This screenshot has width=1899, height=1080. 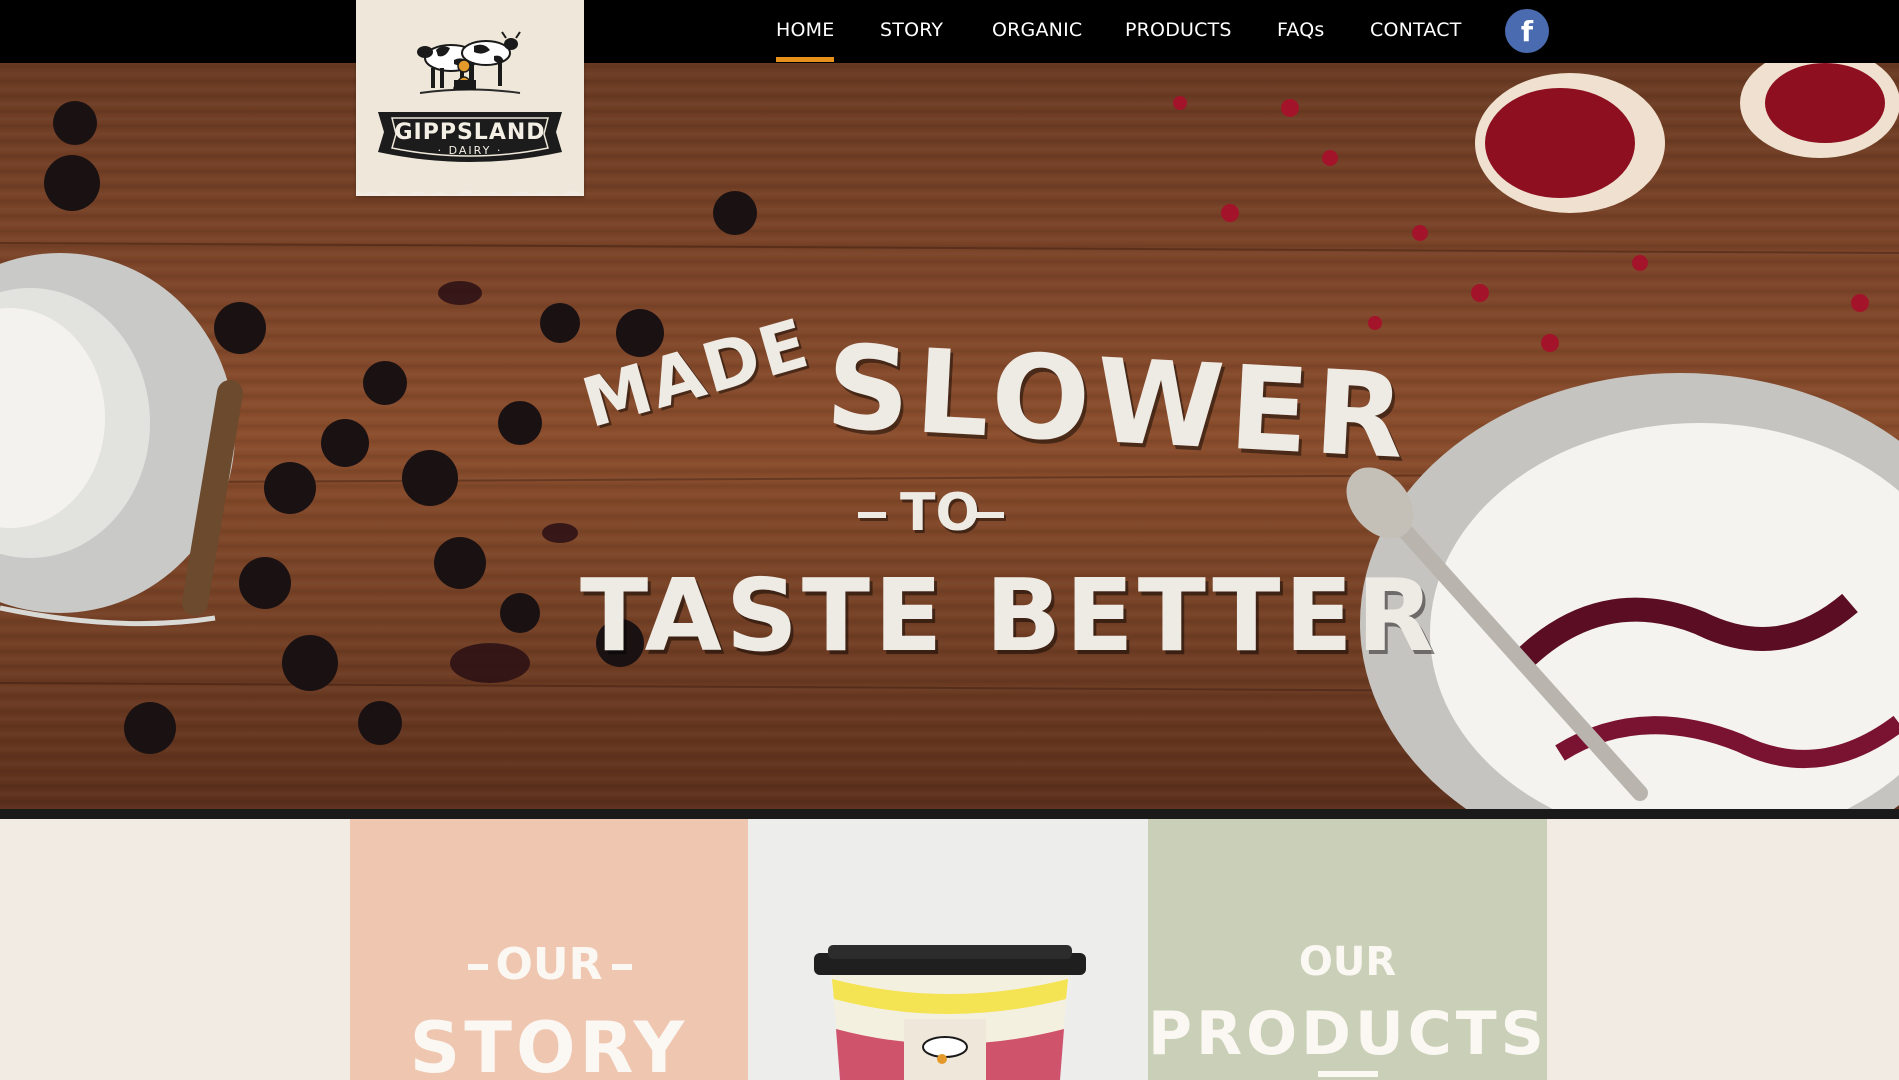 What do you see at coordinates (1118, 402) in the screenshot?
I see `headline-slower: SLOWER` at bounding box center [1118, 402].